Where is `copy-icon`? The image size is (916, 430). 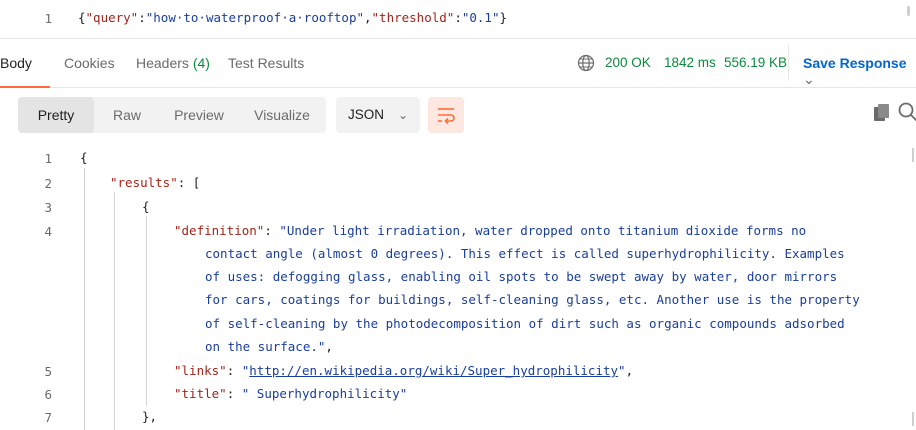 copy-icon is located at coordinates (882, 113).